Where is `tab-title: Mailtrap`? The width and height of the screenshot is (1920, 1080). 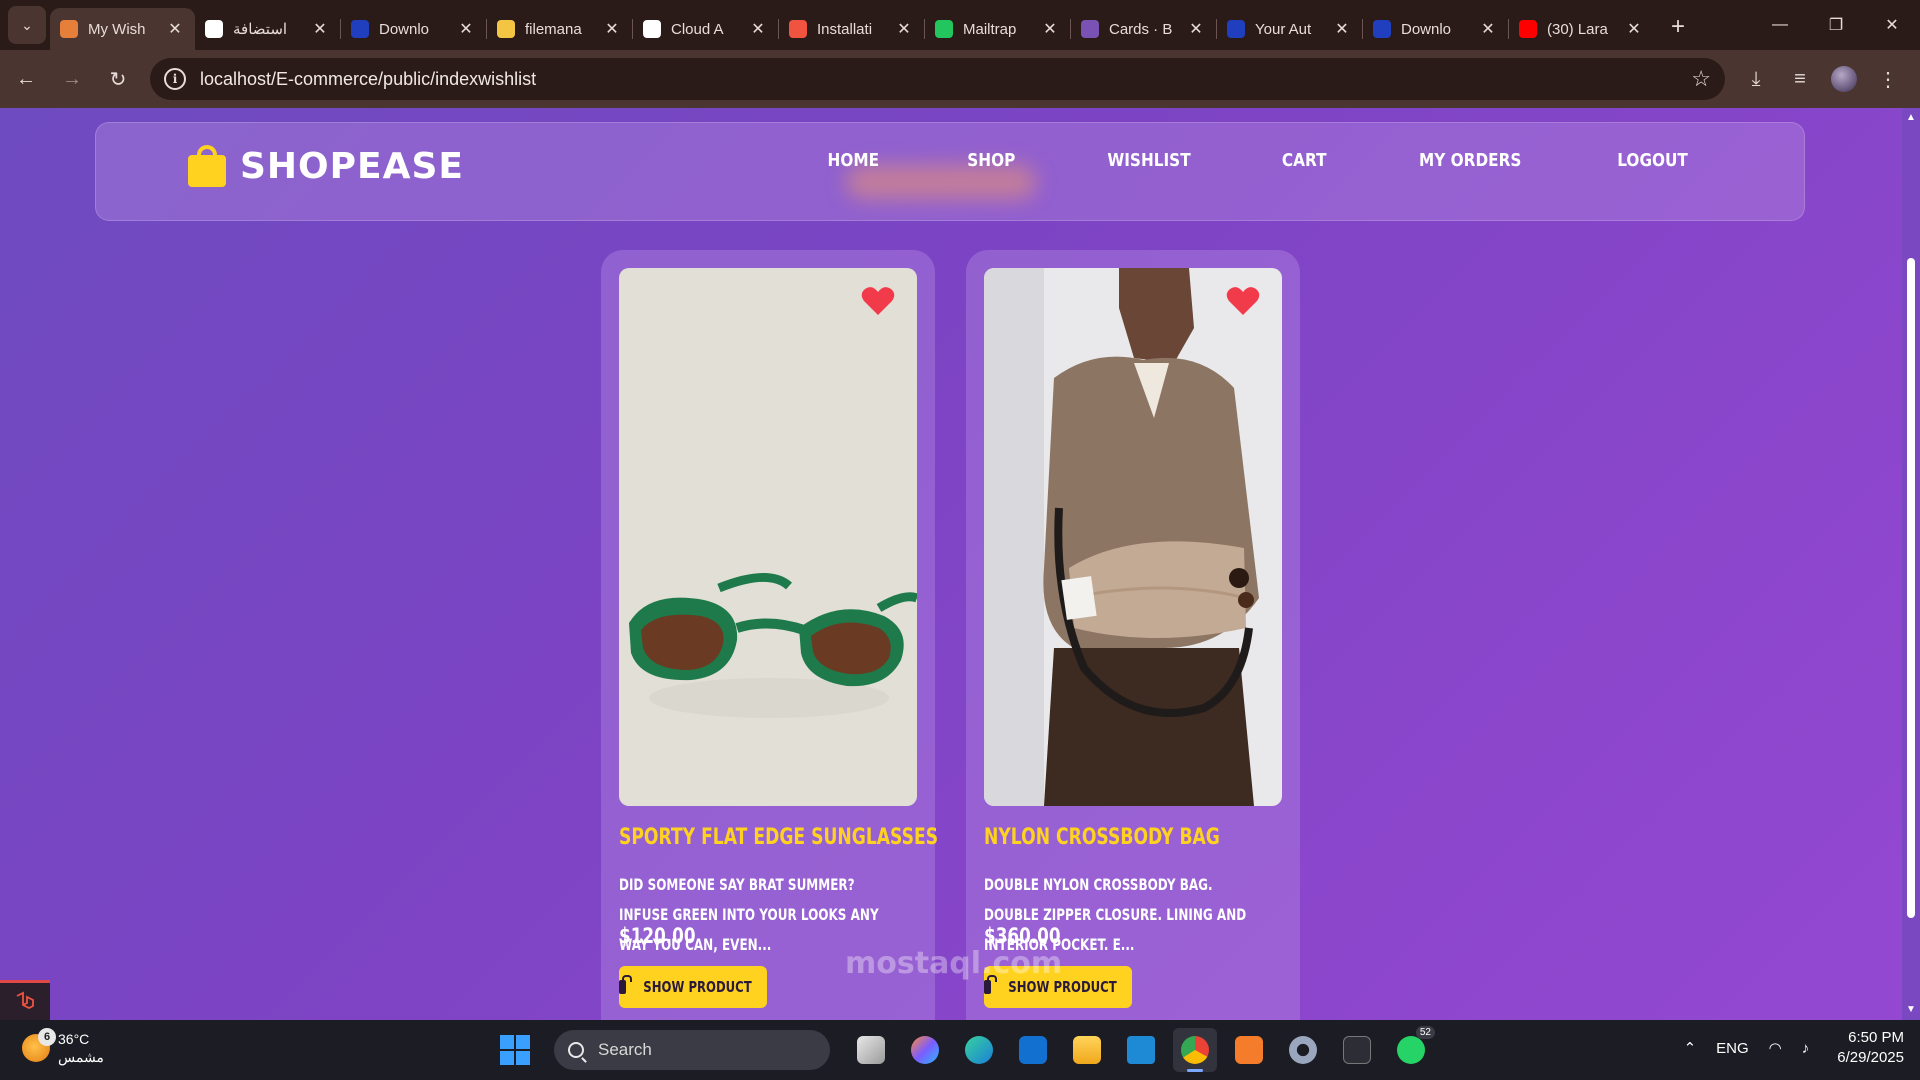
tab-title: Mailtrap is located at coordinates (990, 29).